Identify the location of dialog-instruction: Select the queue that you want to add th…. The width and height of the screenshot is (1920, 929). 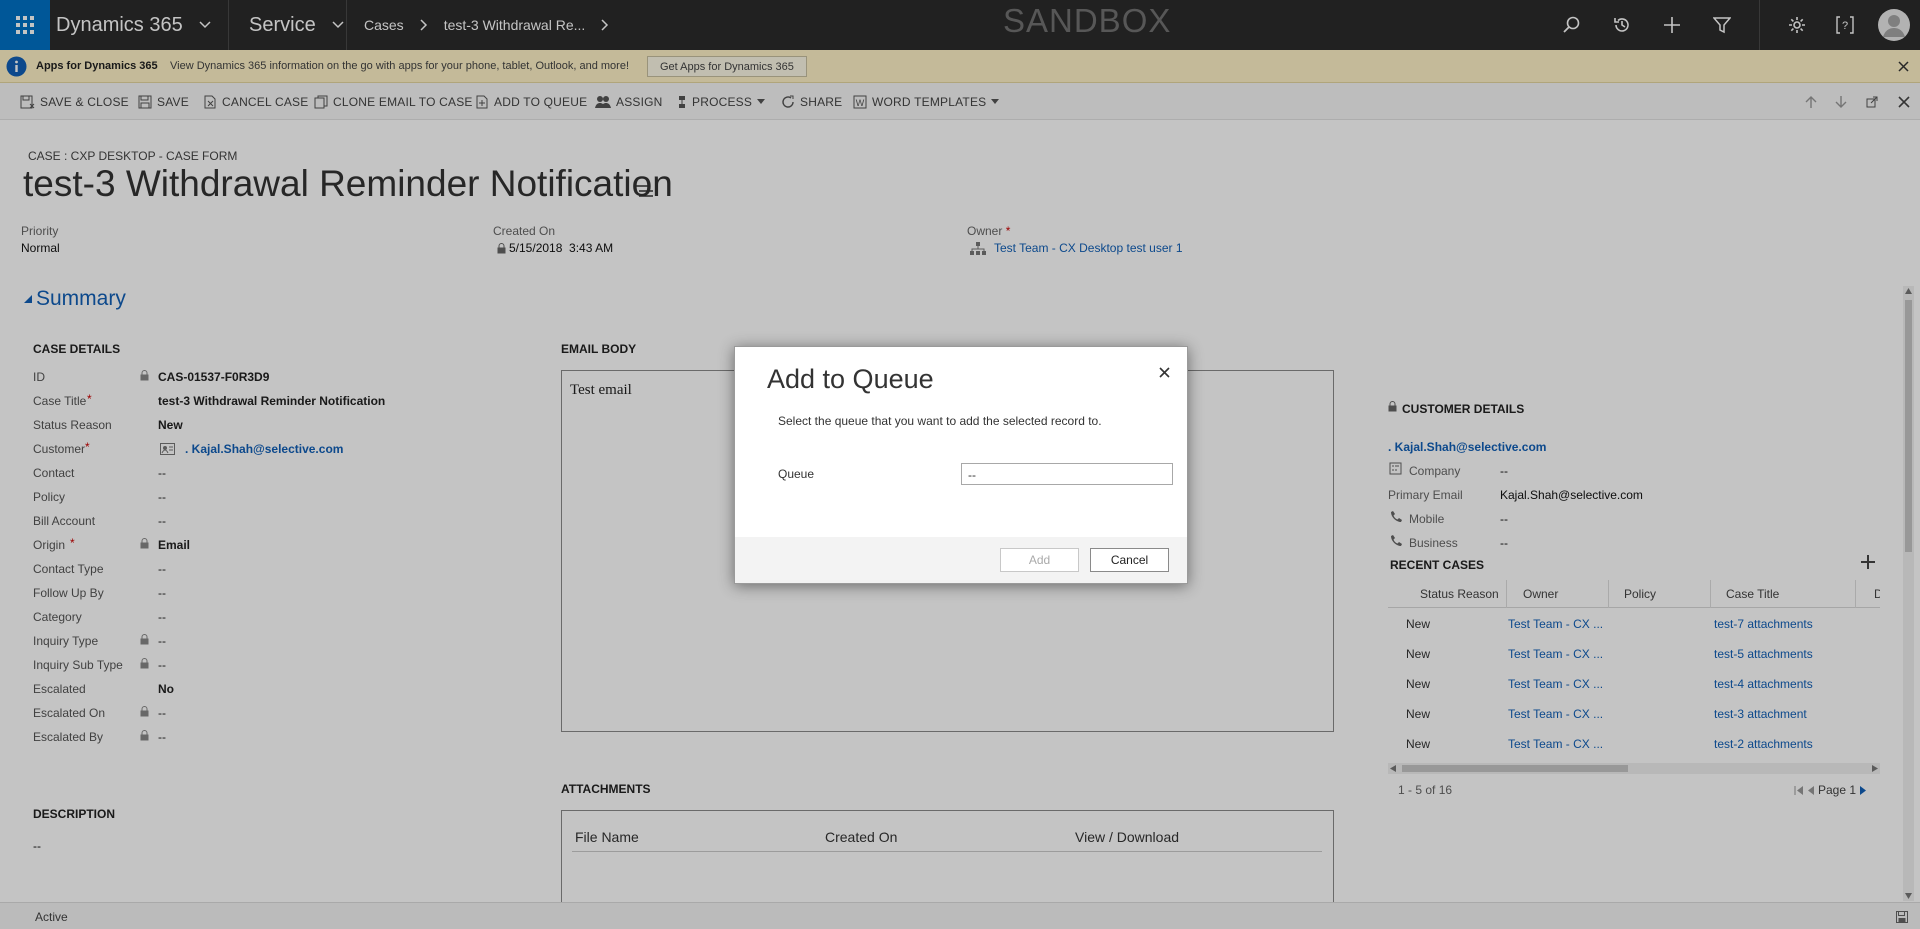
(940, 421).